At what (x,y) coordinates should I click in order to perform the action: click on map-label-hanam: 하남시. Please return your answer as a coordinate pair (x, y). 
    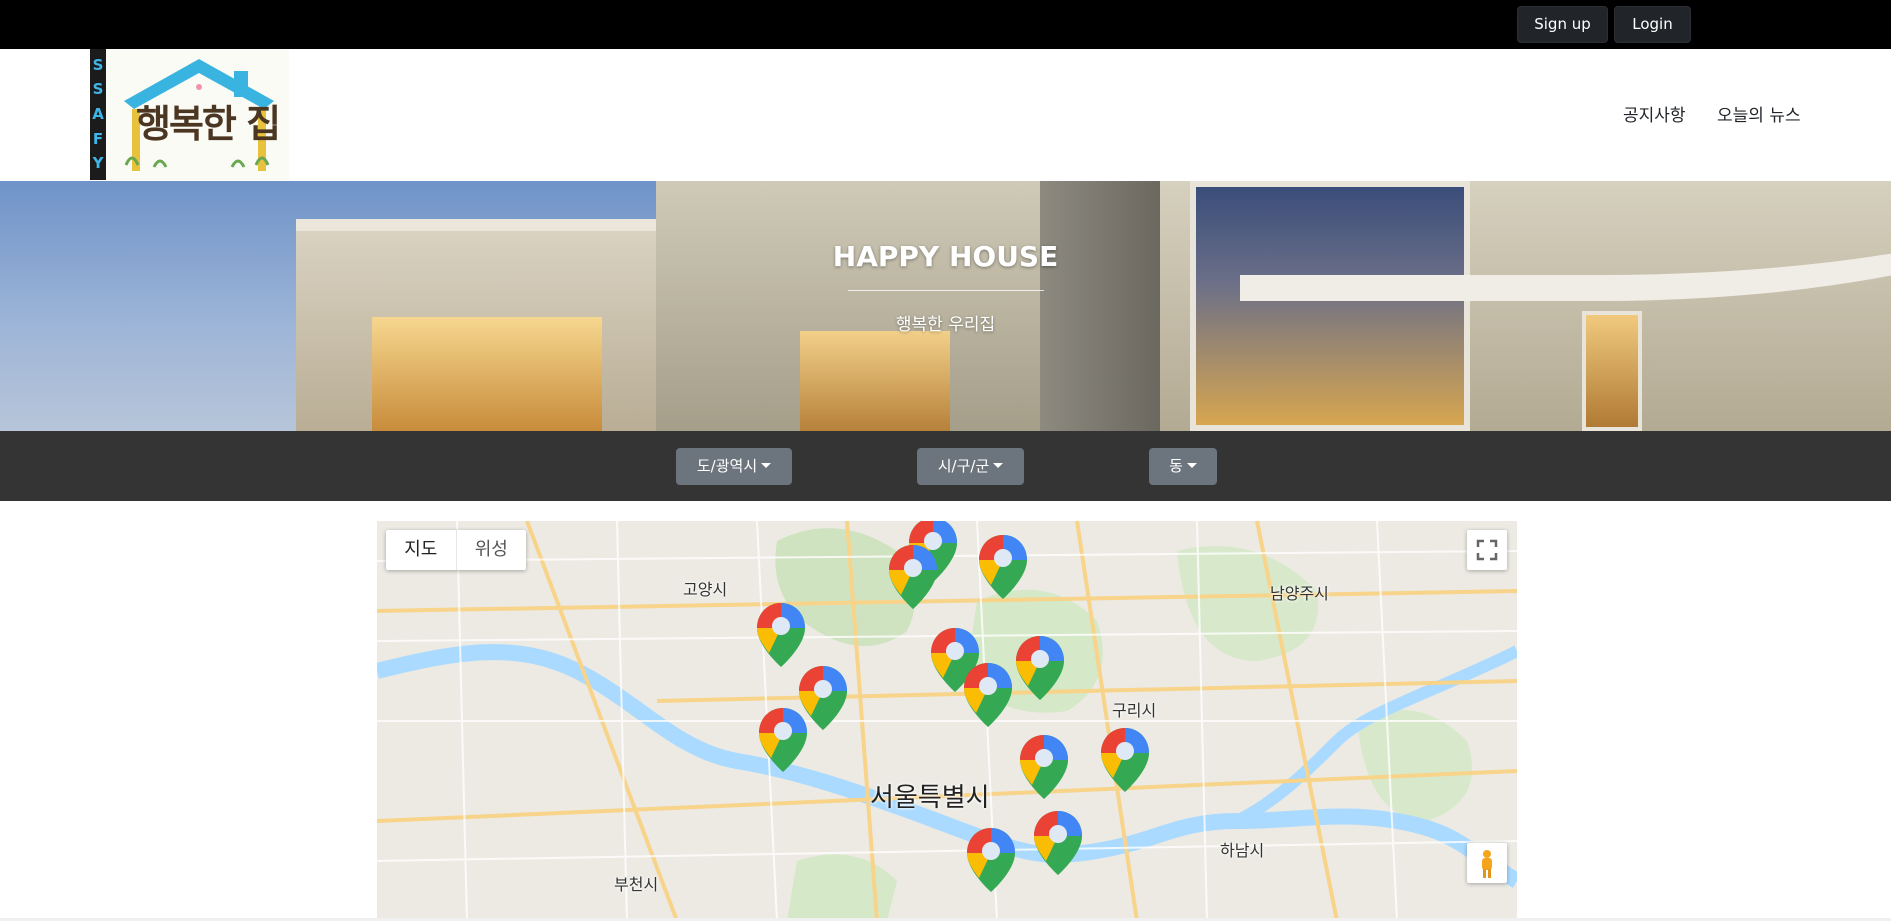
    Looking at the image, I should click on (1242, 850).